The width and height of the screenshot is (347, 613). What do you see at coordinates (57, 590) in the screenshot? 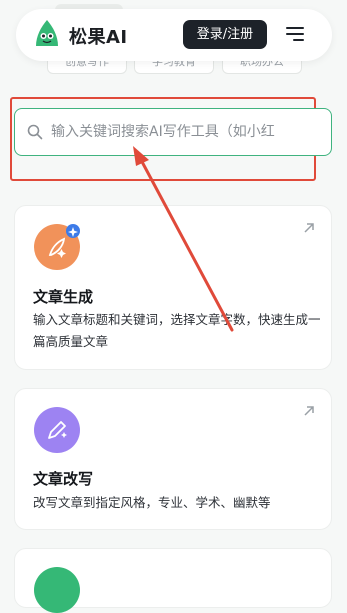
I see `tool-icon` at bounding box center [57, 590].